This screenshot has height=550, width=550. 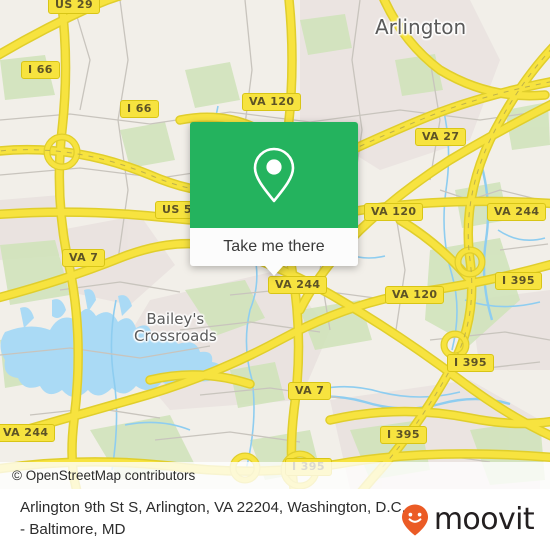 I want to click on moovit-smiley-pin-icon, so click(x=414, y=520).